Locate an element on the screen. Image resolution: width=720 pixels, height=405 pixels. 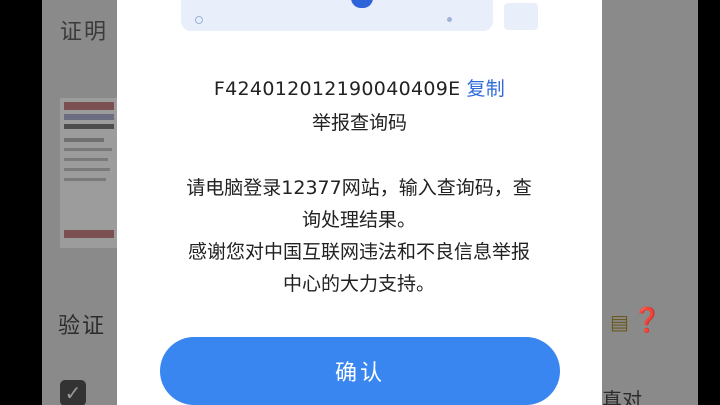
background-title: 证明 is located at coordinates (84, 32).